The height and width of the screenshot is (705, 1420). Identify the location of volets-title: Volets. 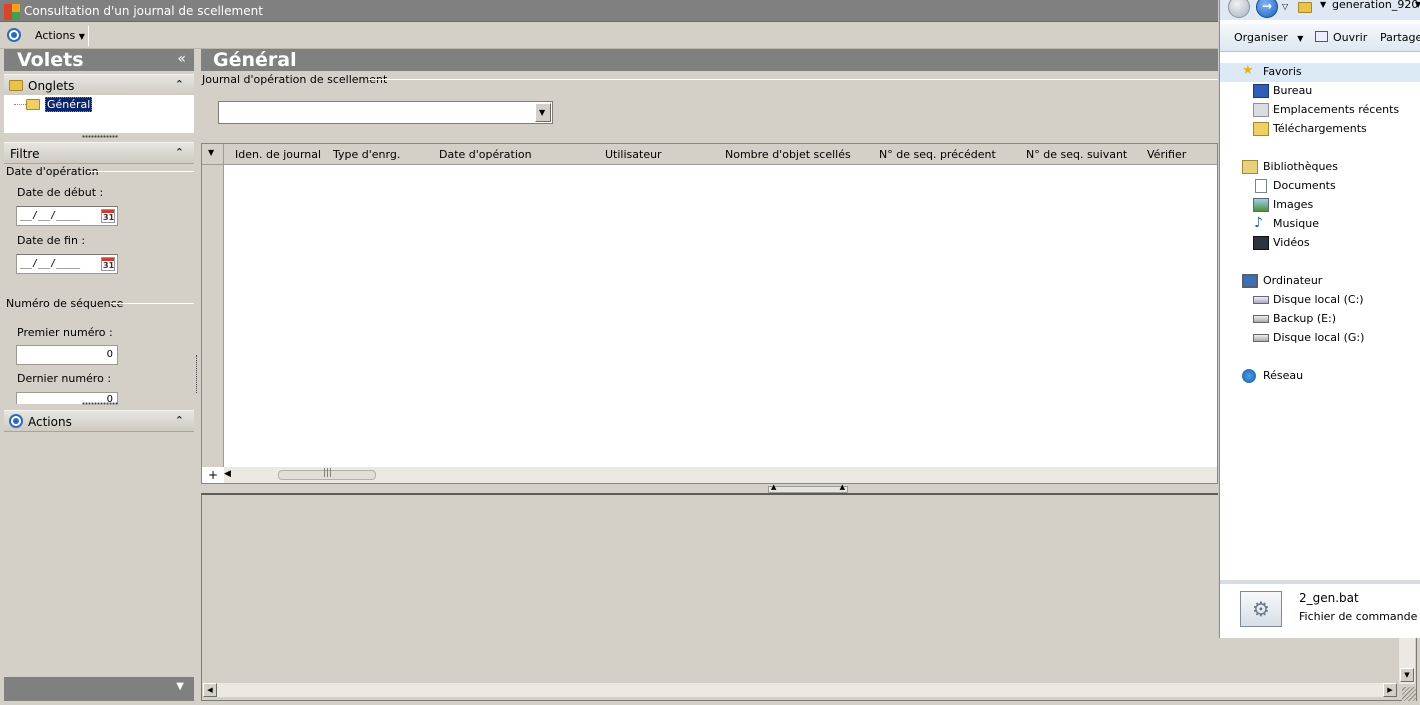
(50, 60).